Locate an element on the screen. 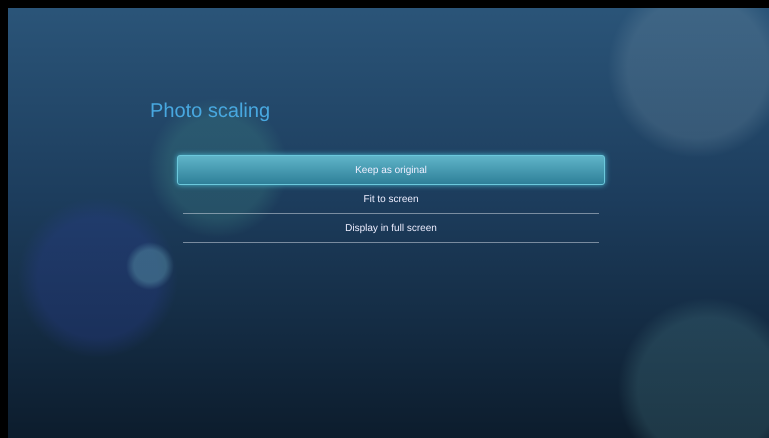 Image resolution: width=769 pixels, height=438 pixels. menu-option: Fit to screen is located at coordinates (391, 199).